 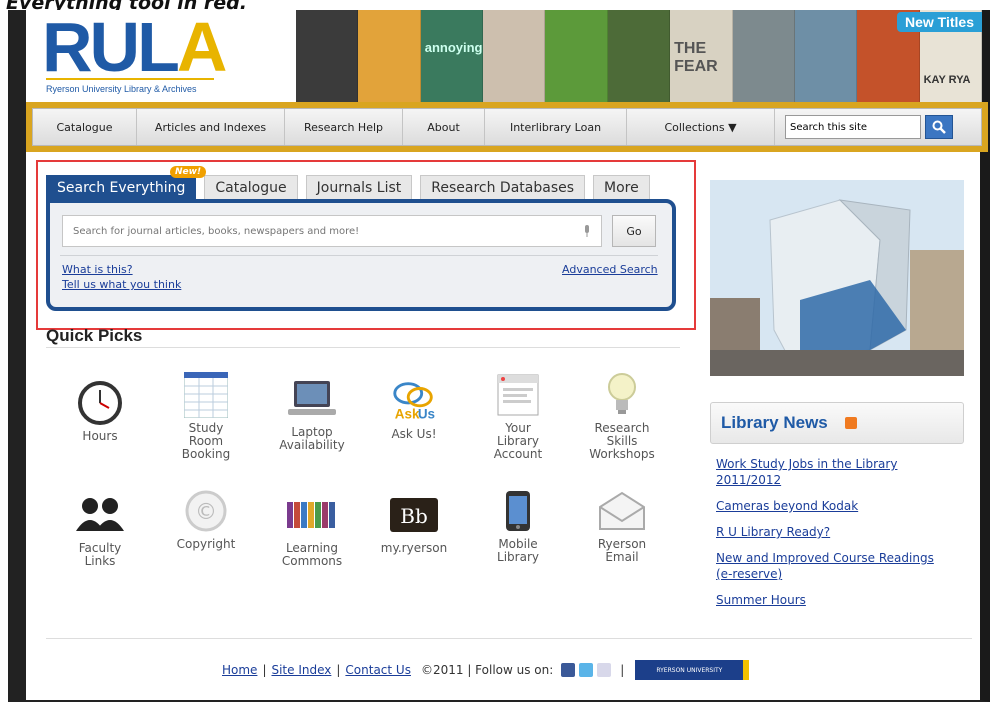 I want to click on footer-copyright: ©2011 | Follow us on:, so click(x=487, y=670).